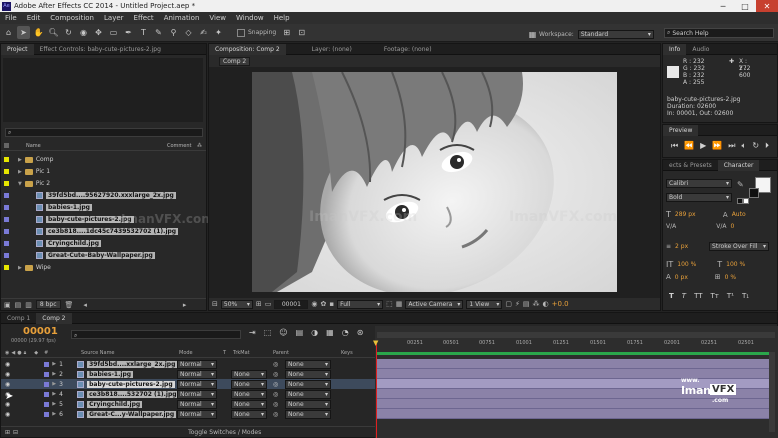 The height and width of the screenshot is (438, 778). What do you see at coordinates (360, 332) in the screenshot?
I see `auto-keyframe-icon: ⊛` at bounding box center [360, 332].